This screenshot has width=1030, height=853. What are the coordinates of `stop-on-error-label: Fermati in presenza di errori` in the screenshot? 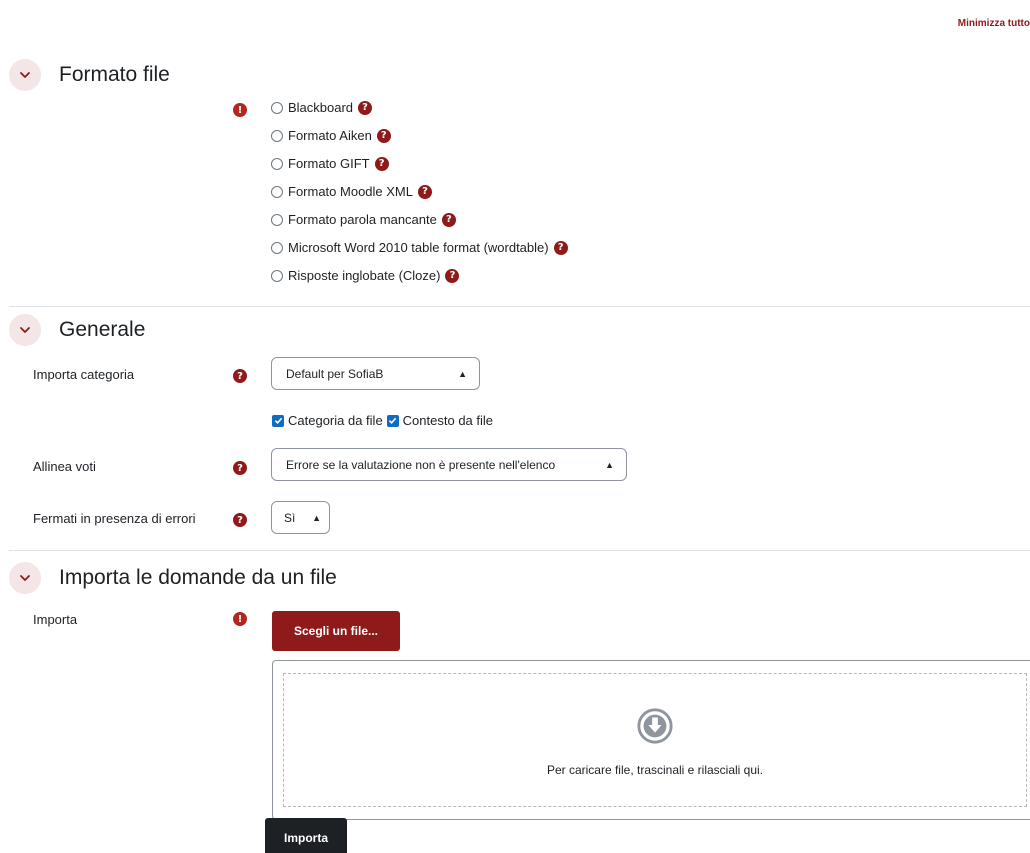 It's located at (114, 518).